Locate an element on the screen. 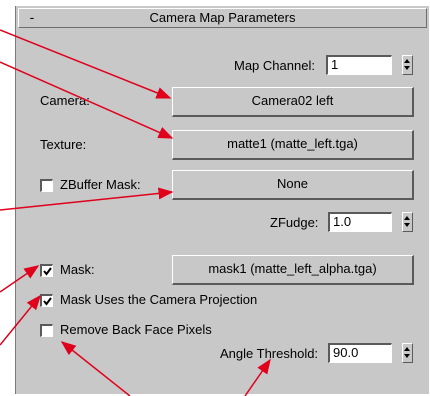 This screenshot has width=430, height=396. zfudge-label: ZFudge: is located at coordinates (294, 222).